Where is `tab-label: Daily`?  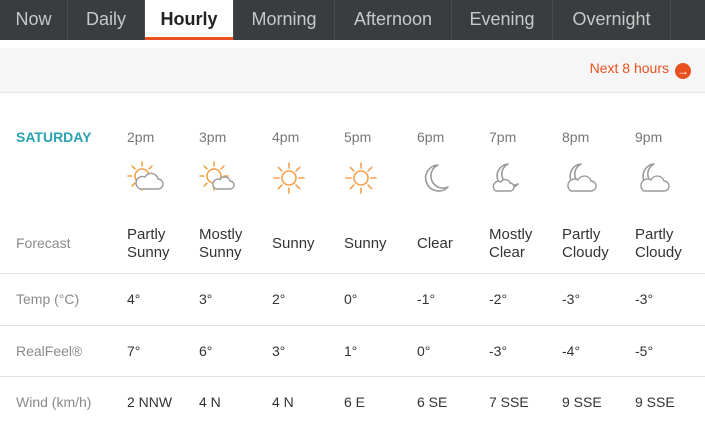 tab-label: Daily is located at coordinates (105, 19).